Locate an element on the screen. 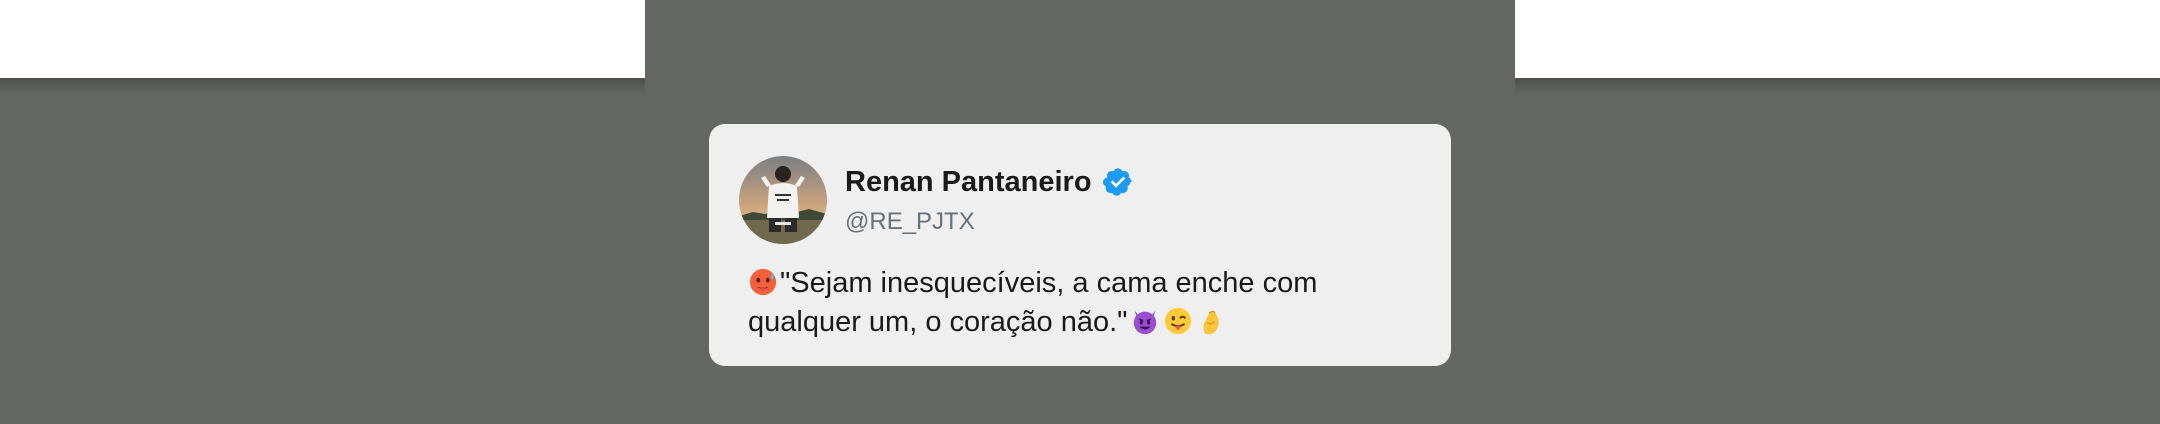 The height and width of the screenshot is (424, 2160). author-name: Renan Pantaneiro is located at coordinates (968, 182).